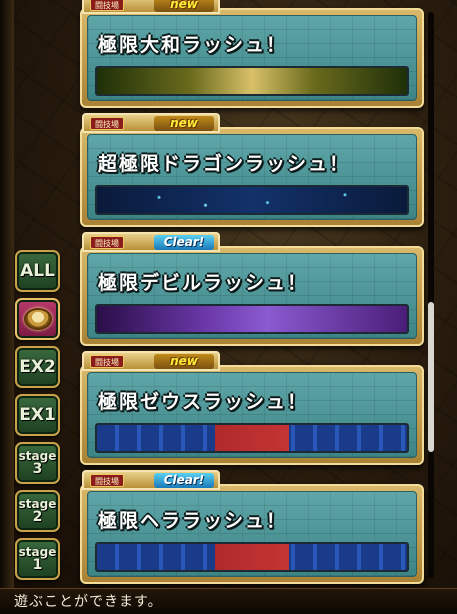 Image resolution: width=457 pixels, height=614 pixels. I want to click on dungeon-card-hera: 闘技場 Clear! 極限ヘララッシュ！, so click(252, 527).